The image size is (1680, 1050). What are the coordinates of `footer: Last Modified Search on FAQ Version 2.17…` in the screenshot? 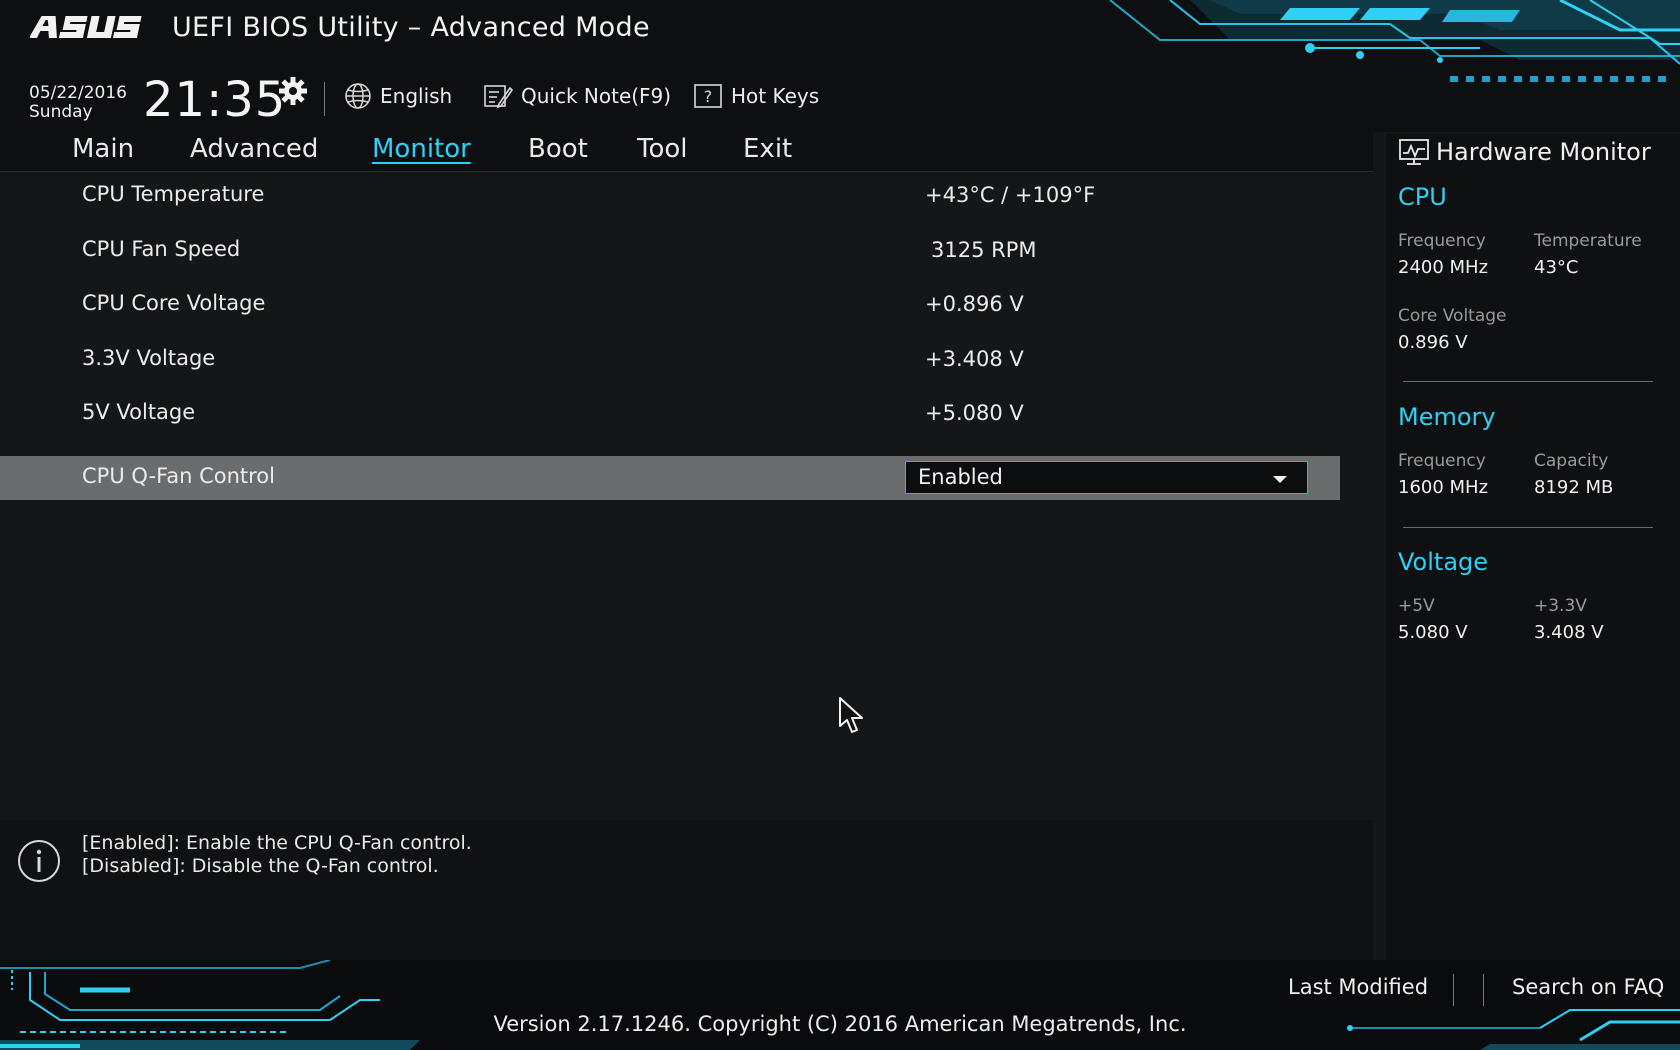 It's located at (840, 1005).